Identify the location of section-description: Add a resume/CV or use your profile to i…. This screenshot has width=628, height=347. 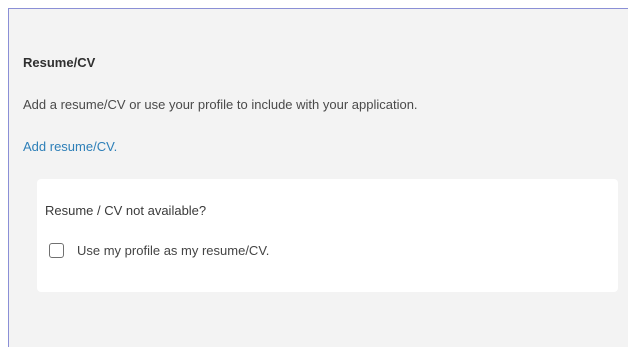
(220, 104).